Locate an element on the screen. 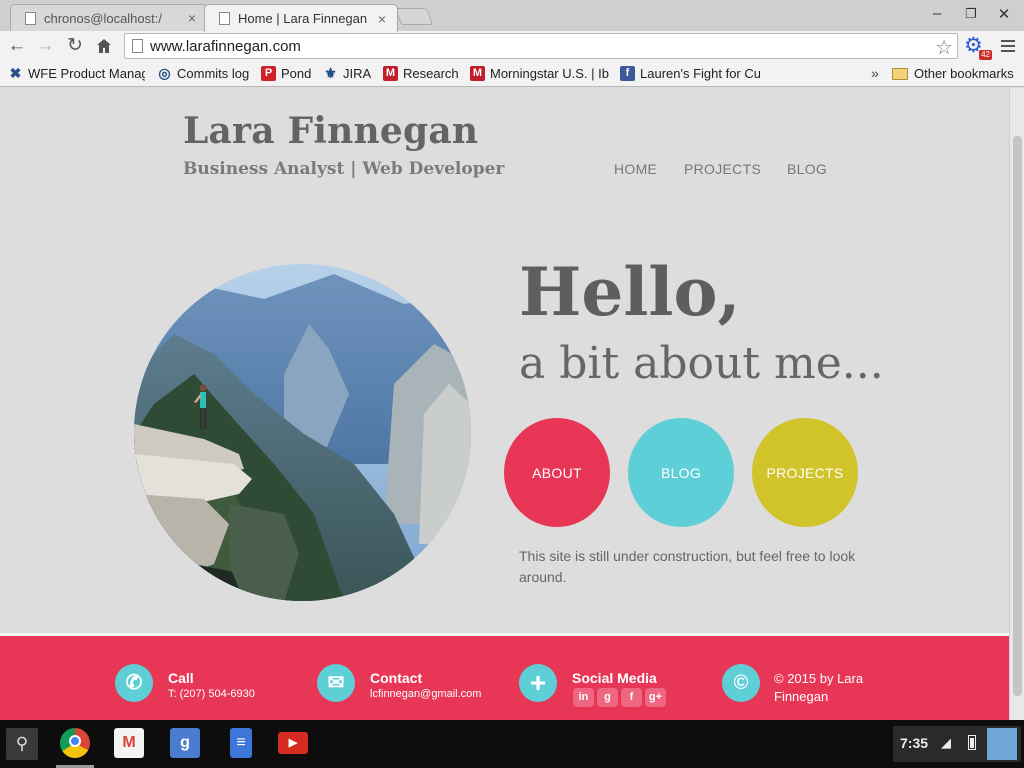 The height and width of the screenshot is (768, 1024). footer-phone: T: (207) 504-6930 is located at coordinates (211, 694).